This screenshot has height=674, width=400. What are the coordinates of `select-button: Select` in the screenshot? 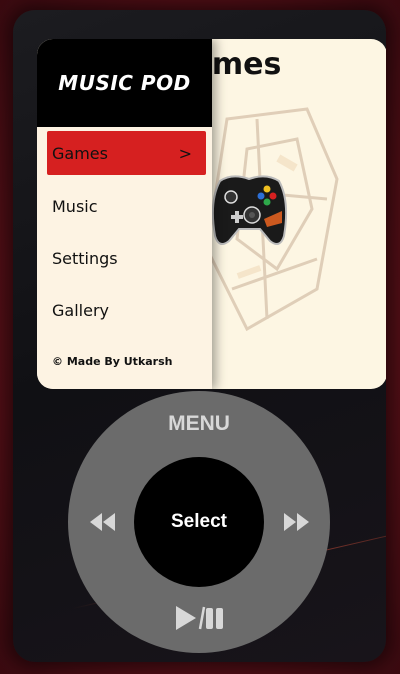 It's located at (199, 522).